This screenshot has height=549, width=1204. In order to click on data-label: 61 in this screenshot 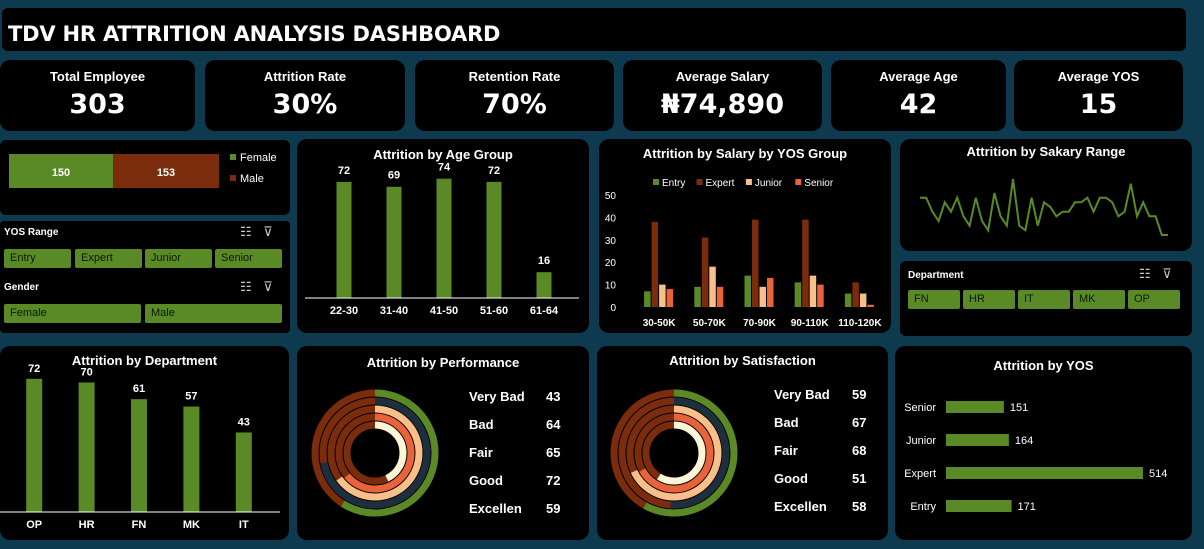, I will do `click(139, 389)`.